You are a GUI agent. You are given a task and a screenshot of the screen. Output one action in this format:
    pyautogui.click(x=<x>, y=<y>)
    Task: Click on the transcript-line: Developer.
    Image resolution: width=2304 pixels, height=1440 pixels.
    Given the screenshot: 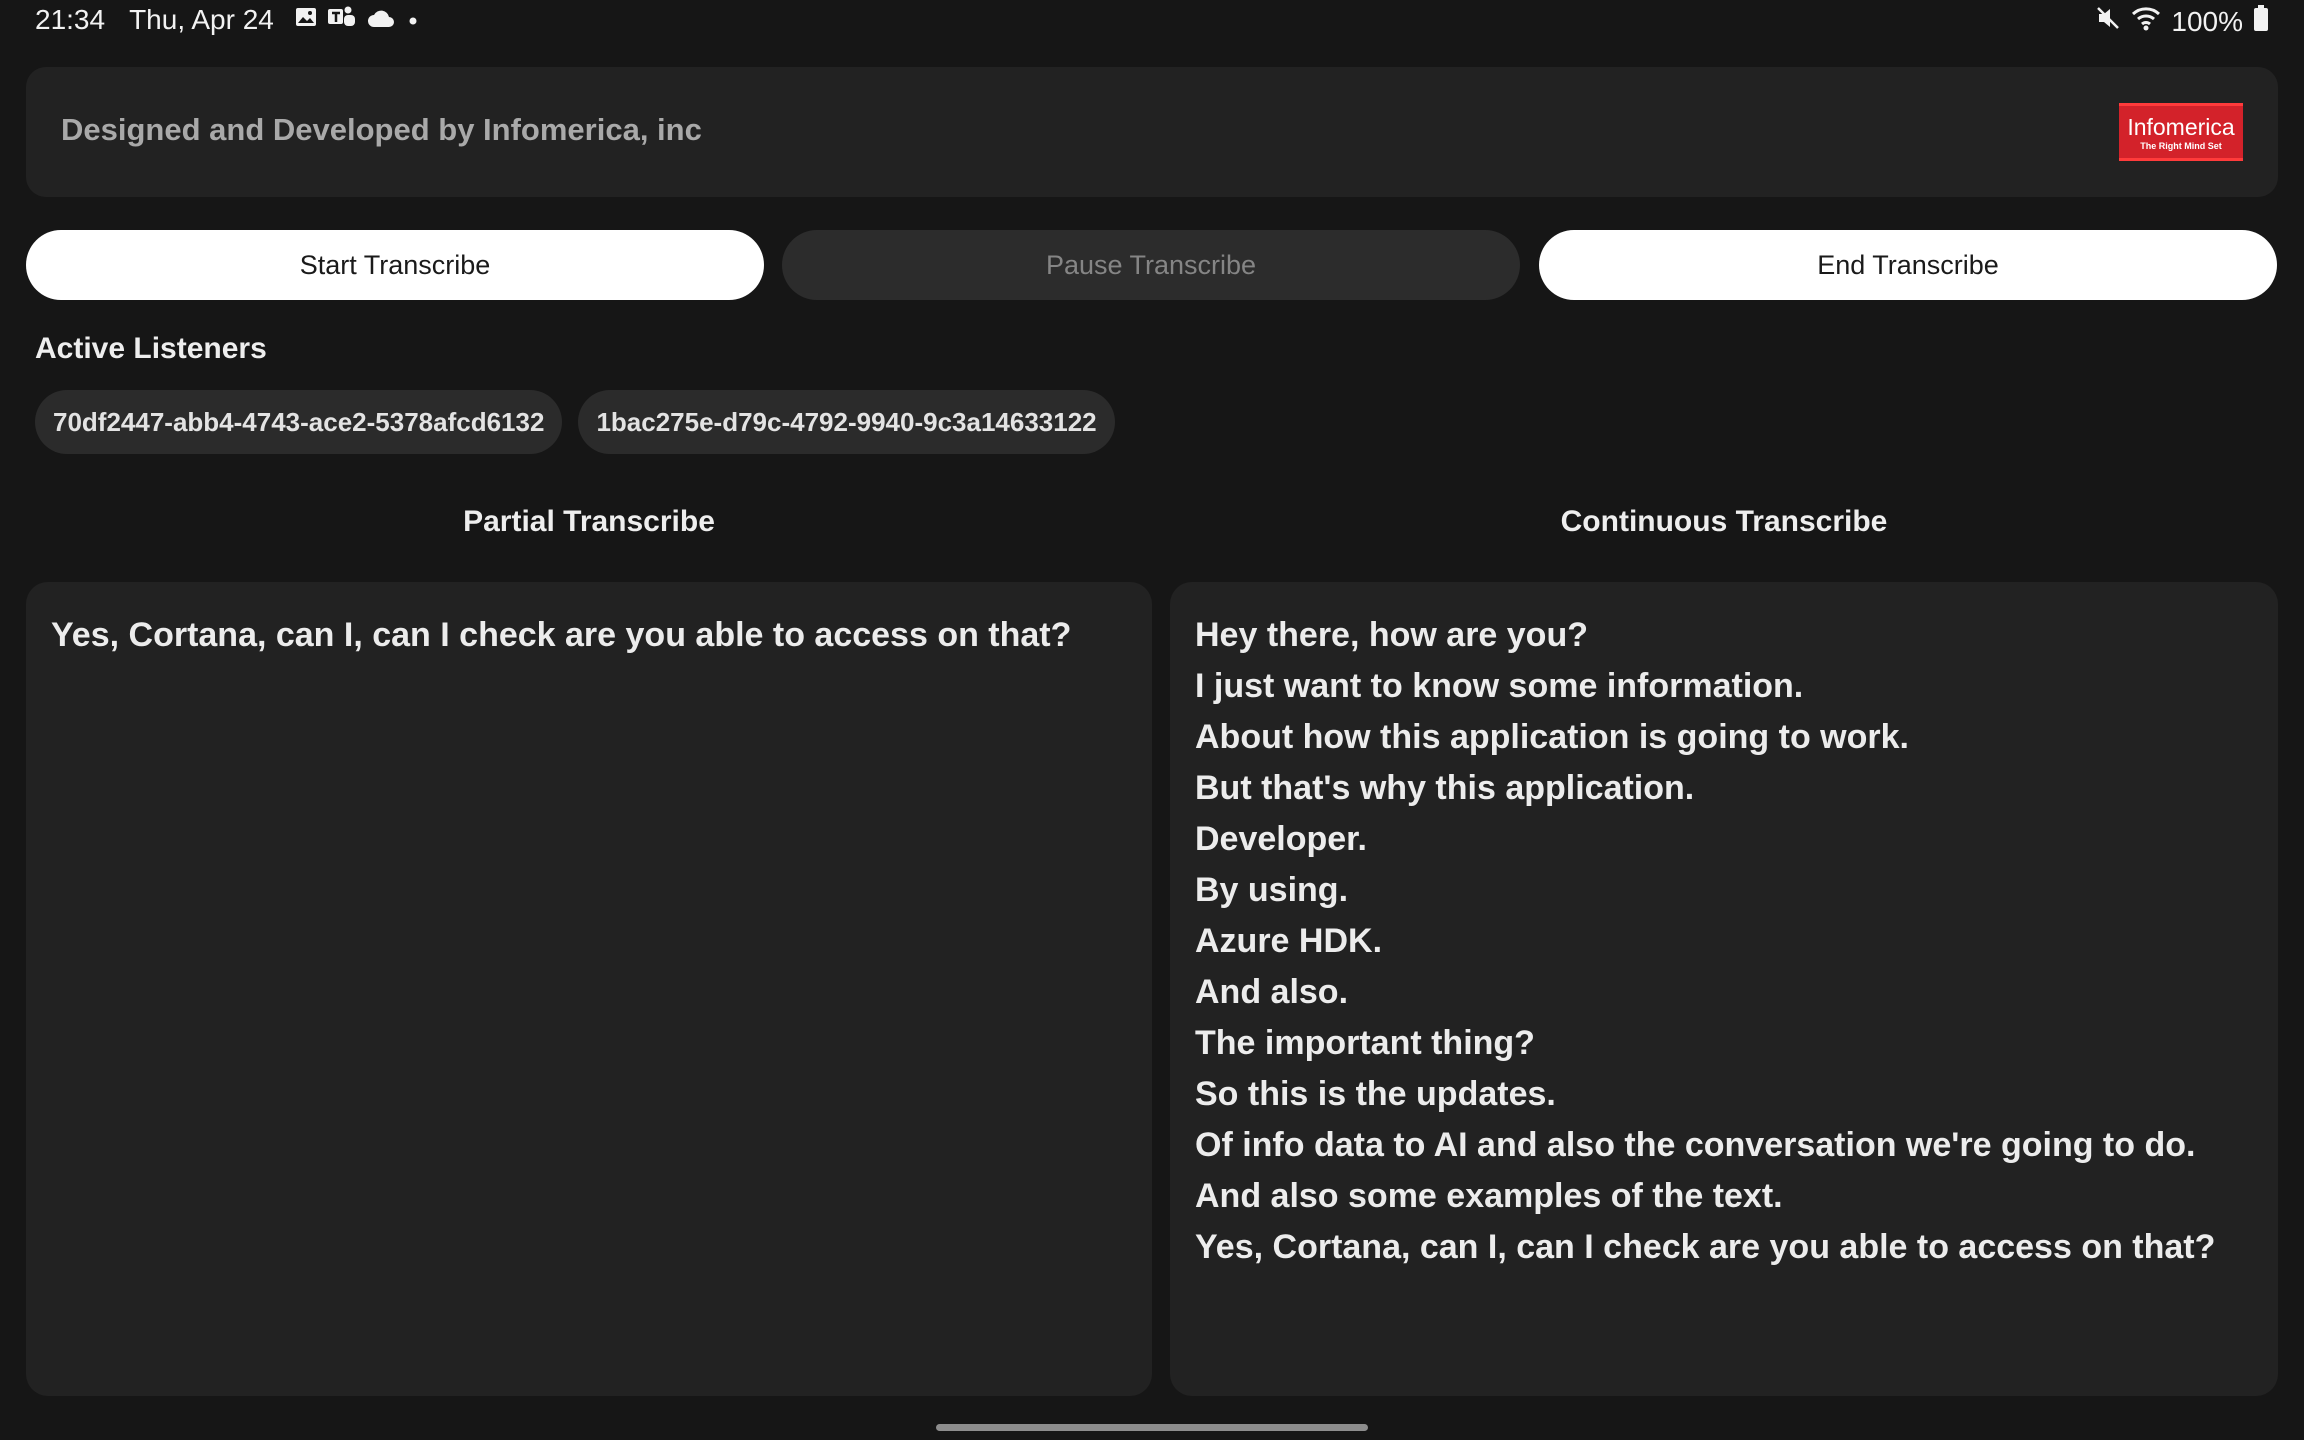 What is the action you would take?
    pyautogui.click(x=1281, y=839)
    